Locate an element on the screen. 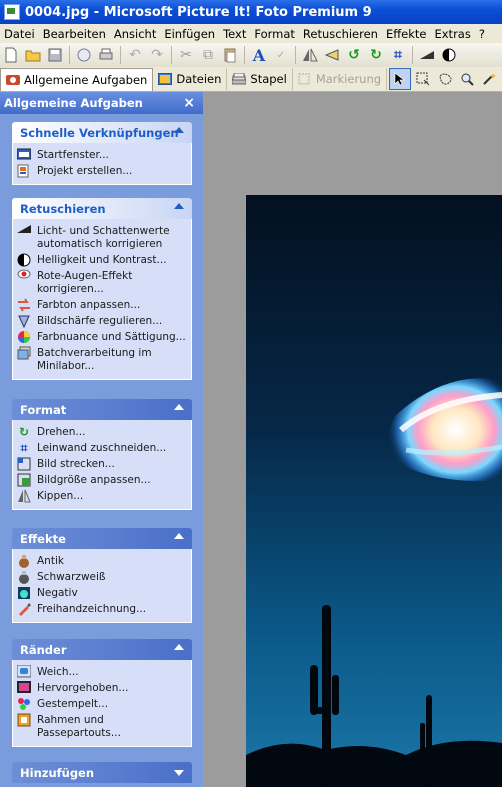 The image size is (502, 787). section-title: Format is located at coordinates (43, 409).